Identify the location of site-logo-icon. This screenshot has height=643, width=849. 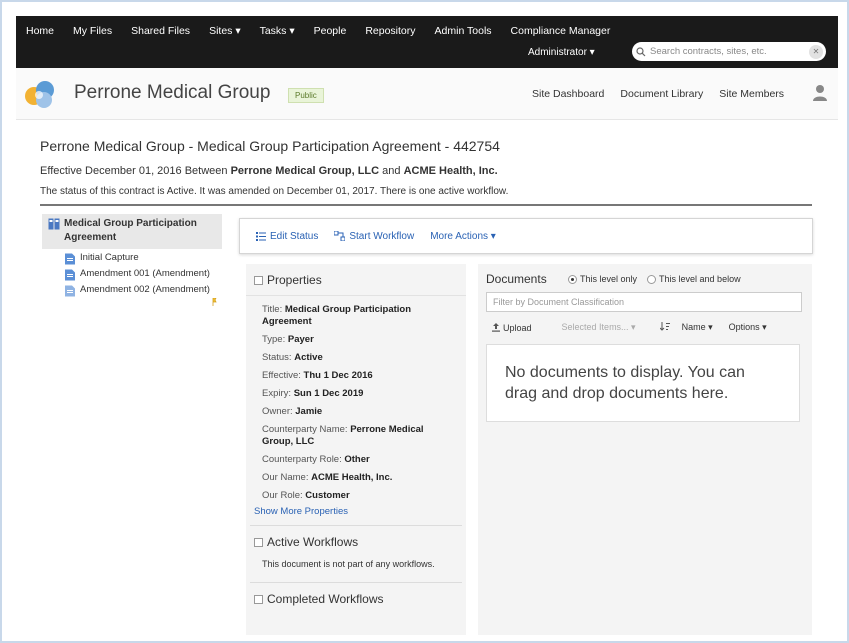
(39, 94).